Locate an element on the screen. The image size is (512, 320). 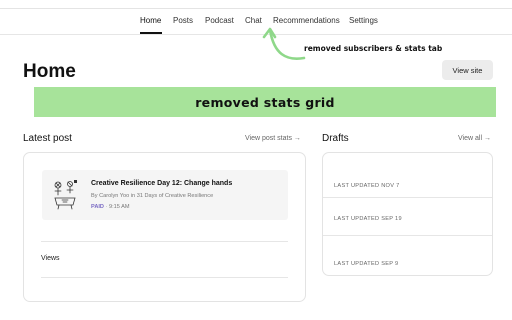
draft-item: LAST UPDATED SEP 19 is located at coordinates (407, 217).